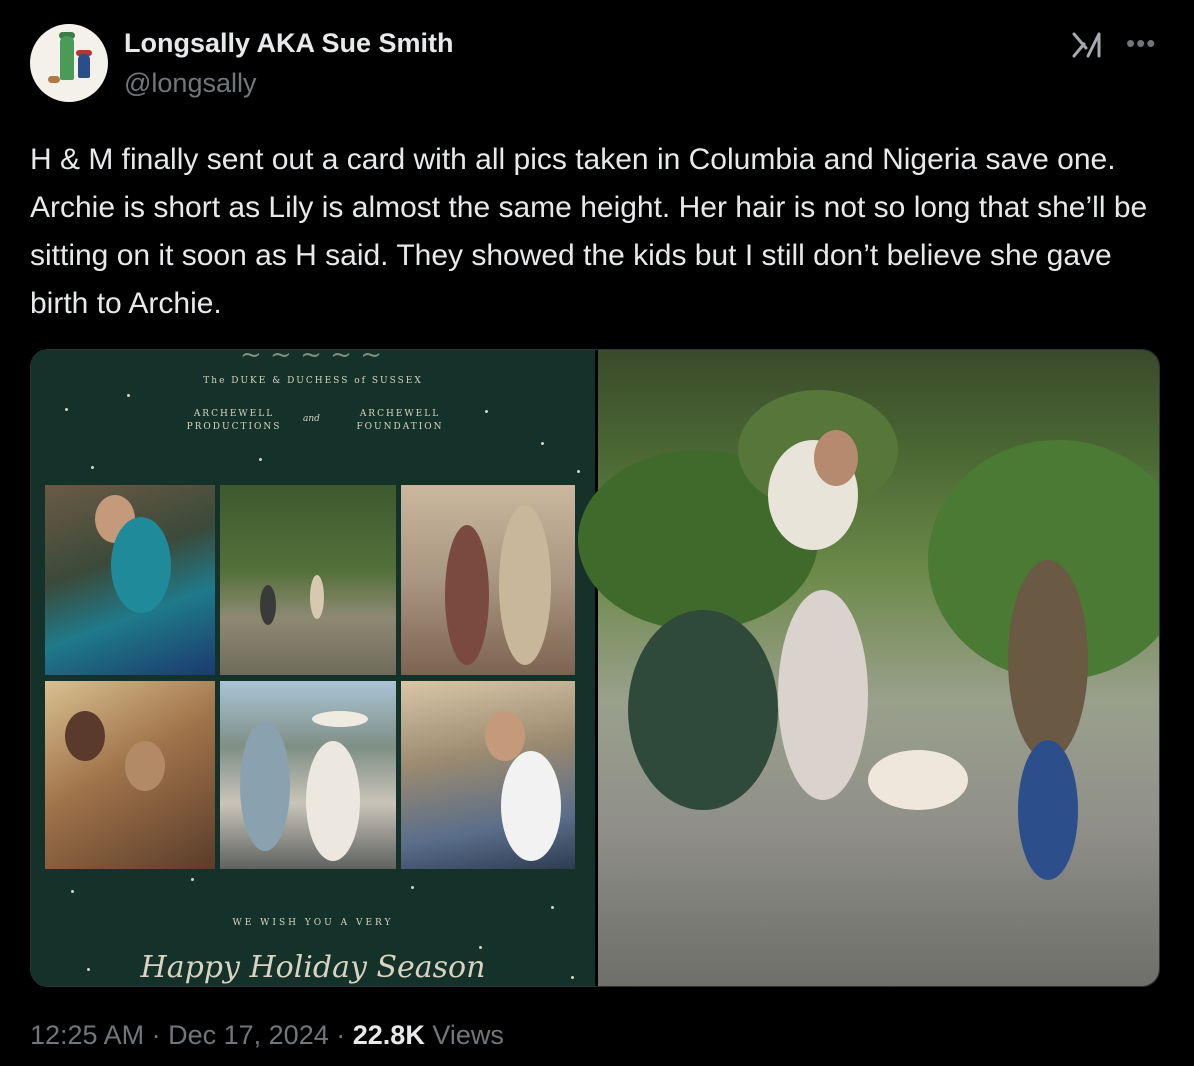  What do you see at coordinates (248, 1035) in the screenshot?
I see `tweet-date: Dec 17, 2024` at bounding box center [248, 1035].